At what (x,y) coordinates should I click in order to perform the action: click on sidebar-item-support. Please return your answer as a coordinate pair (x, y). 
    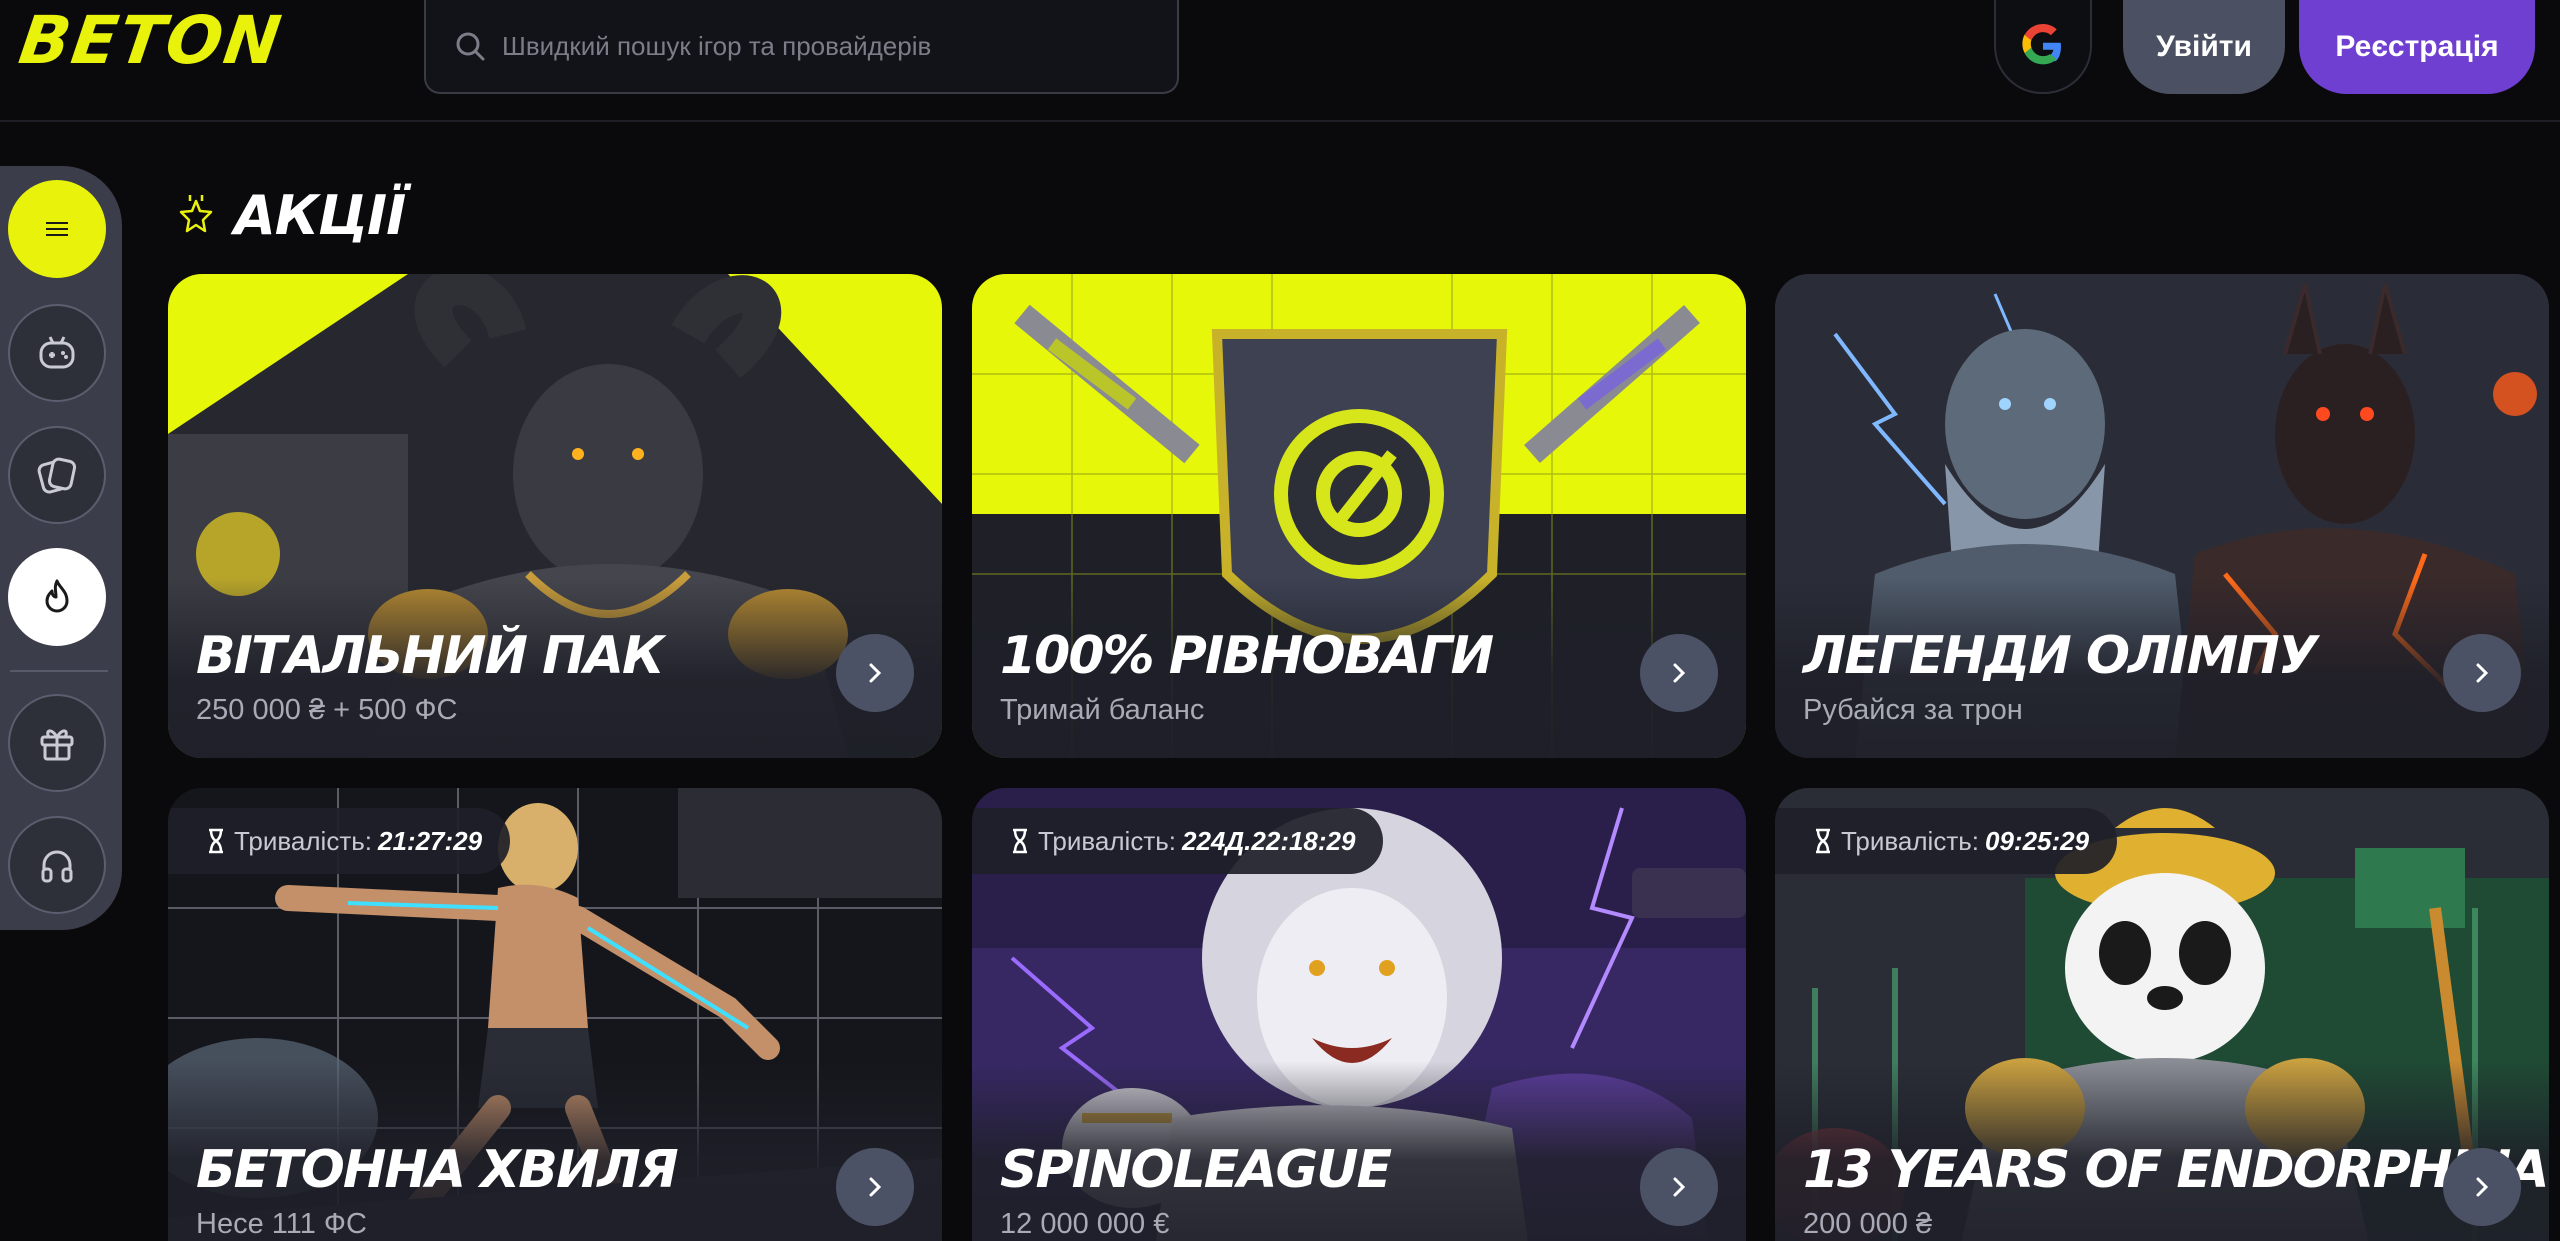
    Looking at the image, I should click on (57, 865).